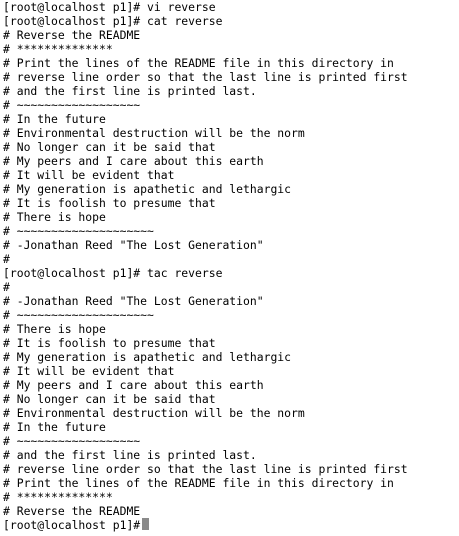  What do you see at coordinates (72, 525) in the screenshot?
I see `shell-prompt: [root@localhost p1]#` at bounding box center [72, 525].